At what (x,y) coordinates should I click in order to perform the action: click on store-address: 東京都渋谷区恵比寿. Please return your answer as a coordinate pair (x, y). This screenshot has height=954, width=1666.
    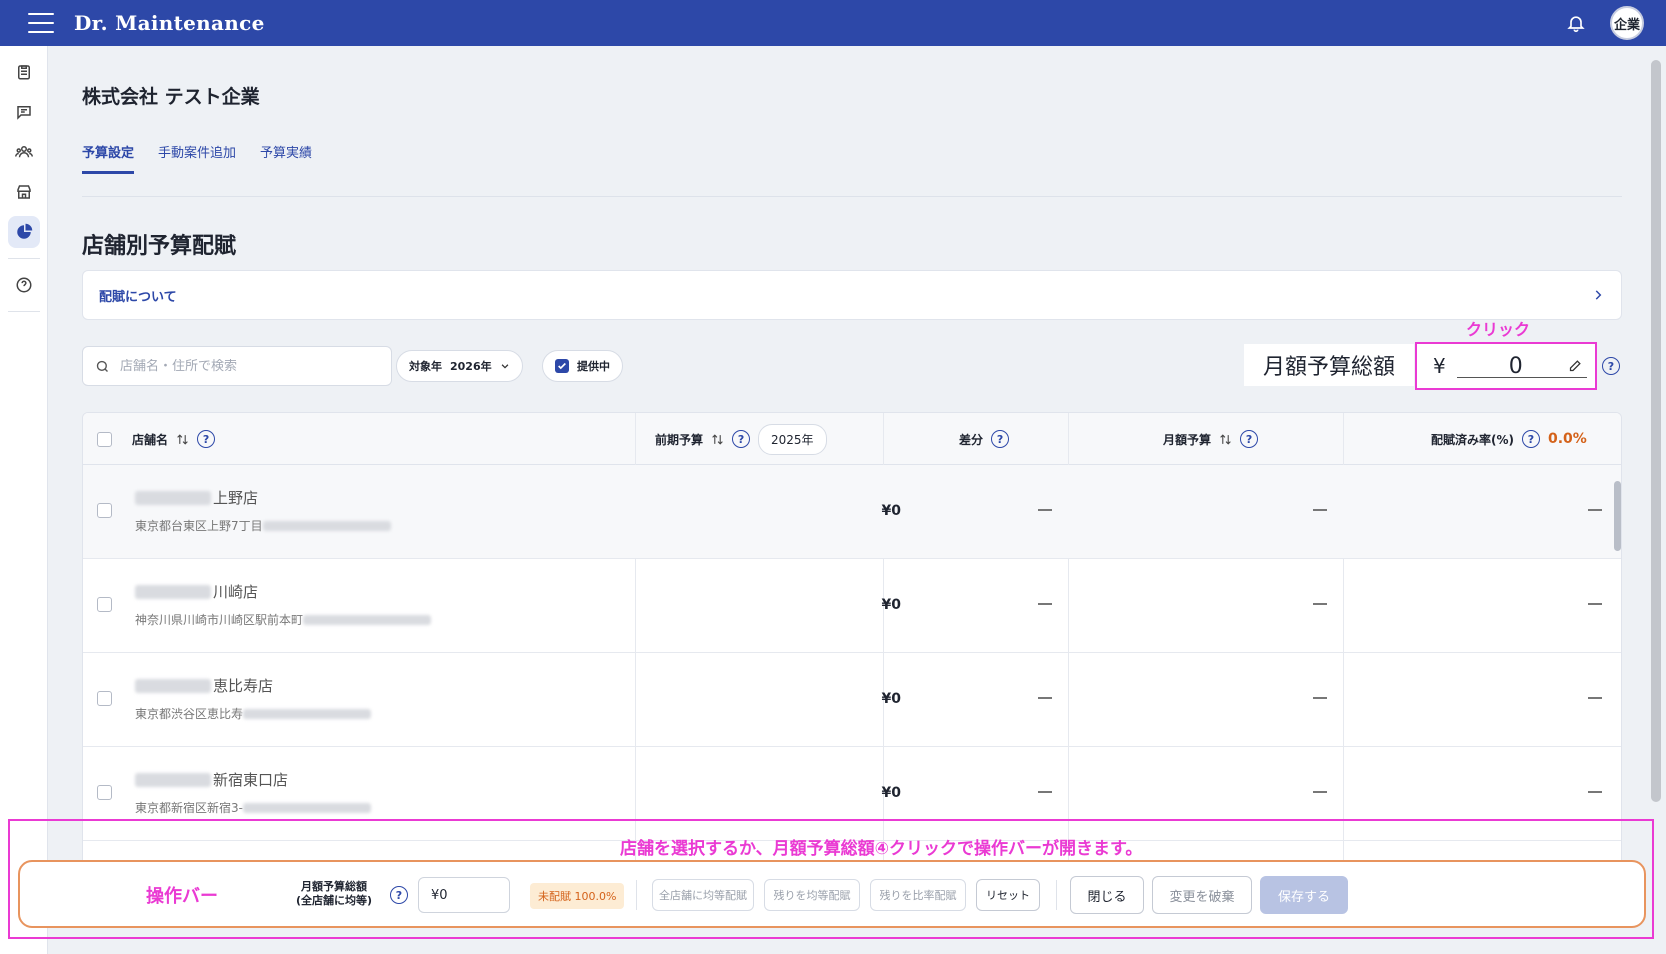
    Looking at the image, I should click on (254, 713).